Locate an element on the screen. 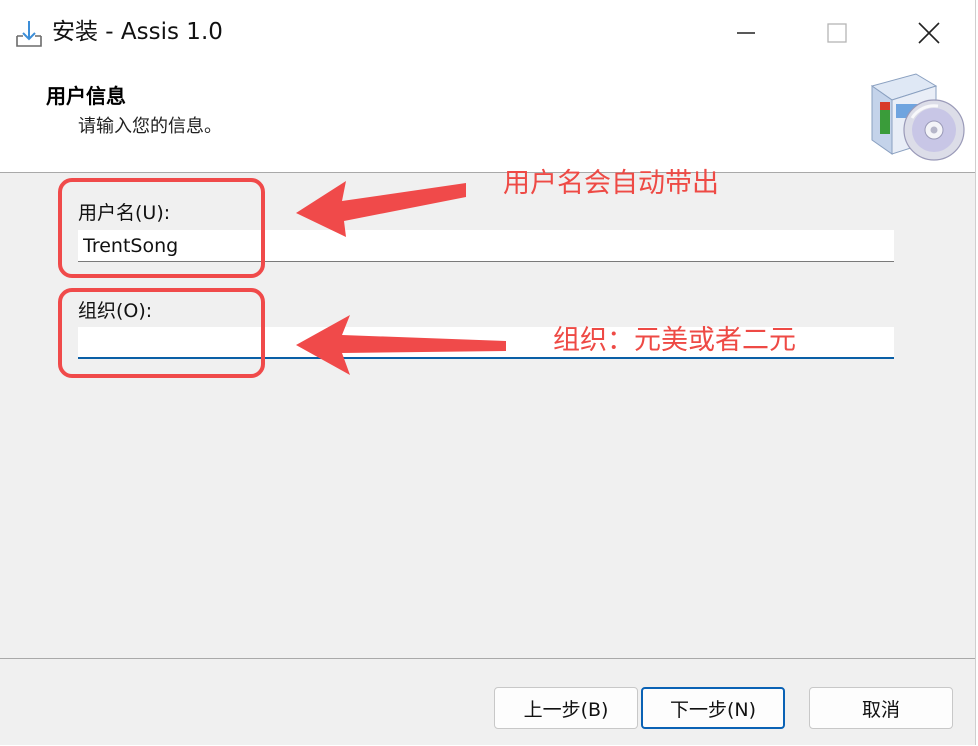 The height and width of the screenshot is (746, 978). minimize-button is located at coordinates (748, 32).